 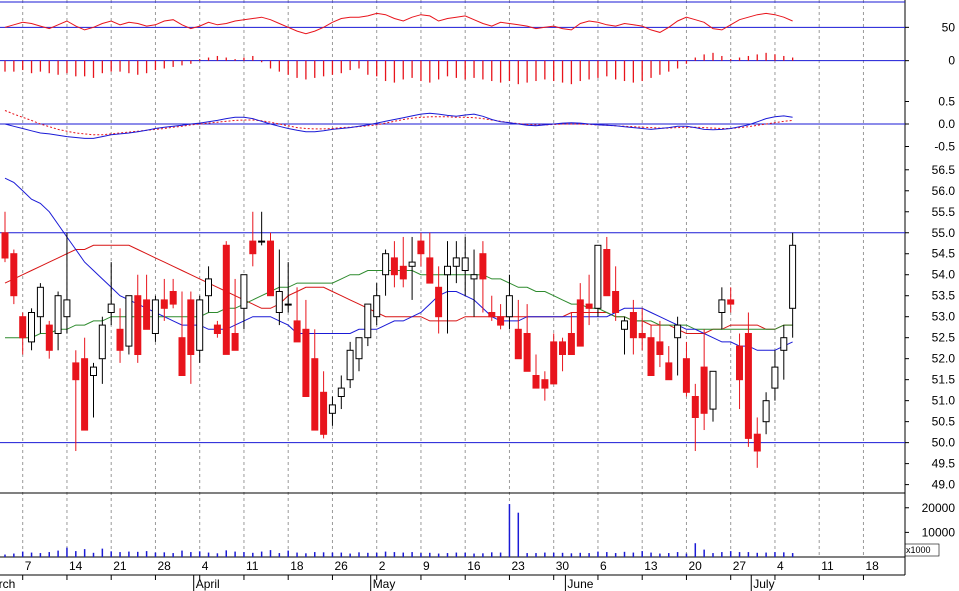 What do you see at coordinates (740, 566) in the screenshot?
I see `x-tick-label: 27` at bounding box center [740, 566].